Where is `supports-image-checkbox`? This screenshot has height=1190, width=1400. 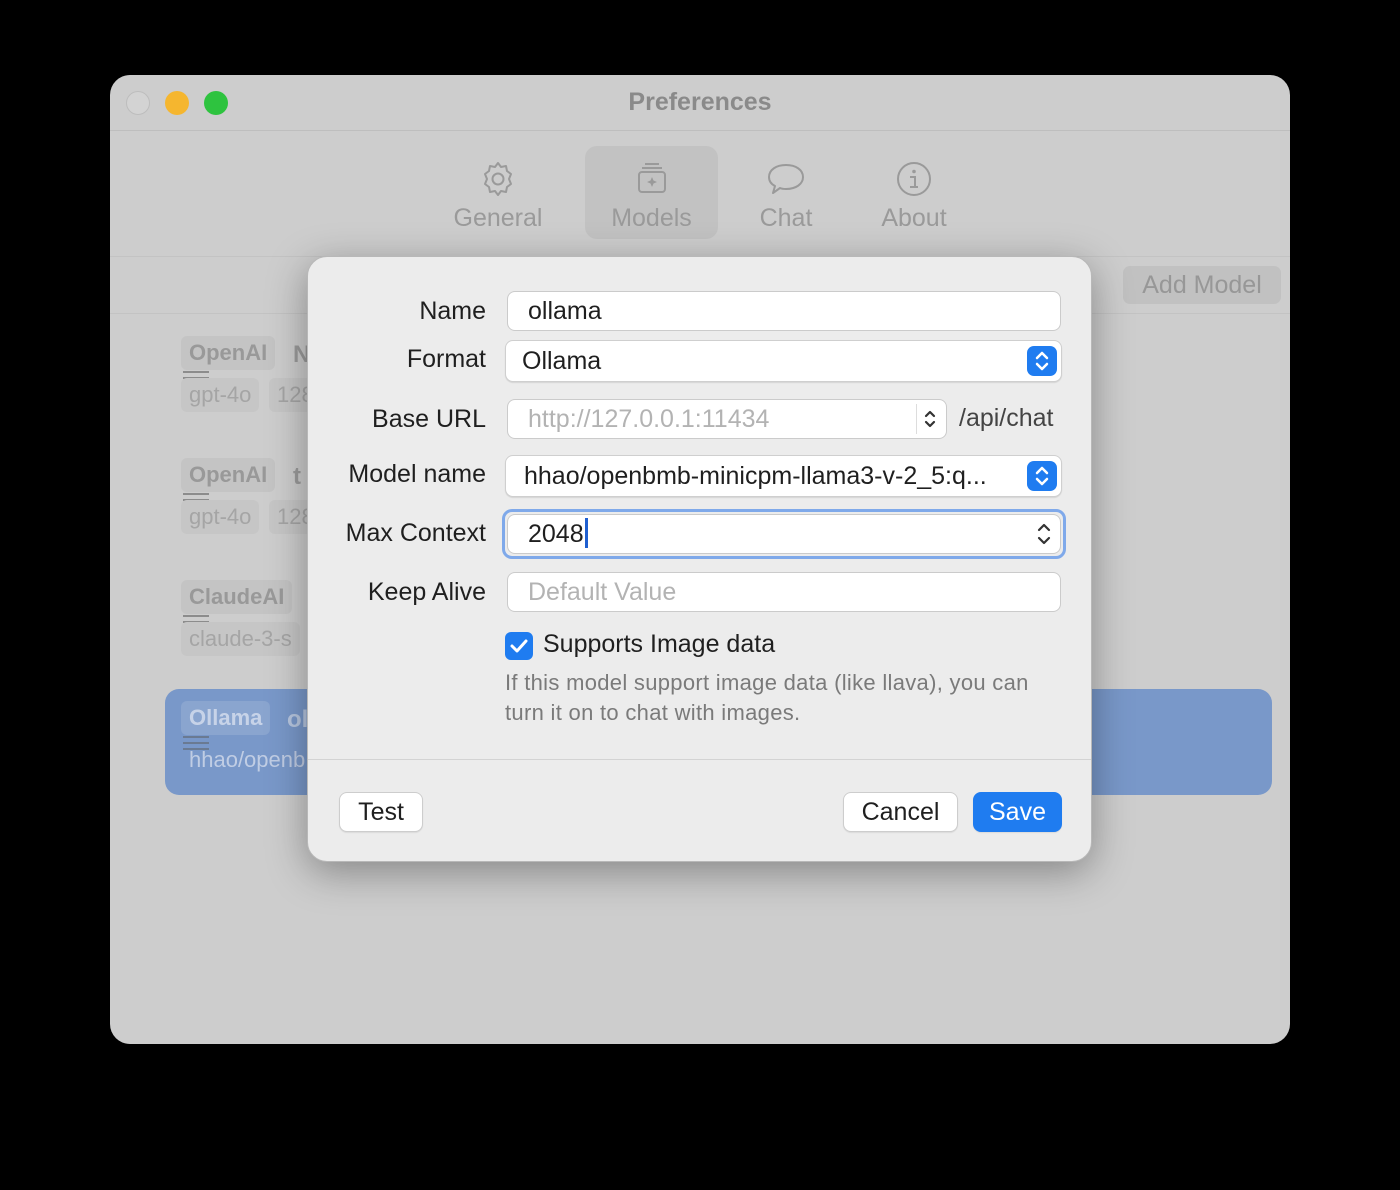
supports-image-checkbox is located at coordinates (519, 646).